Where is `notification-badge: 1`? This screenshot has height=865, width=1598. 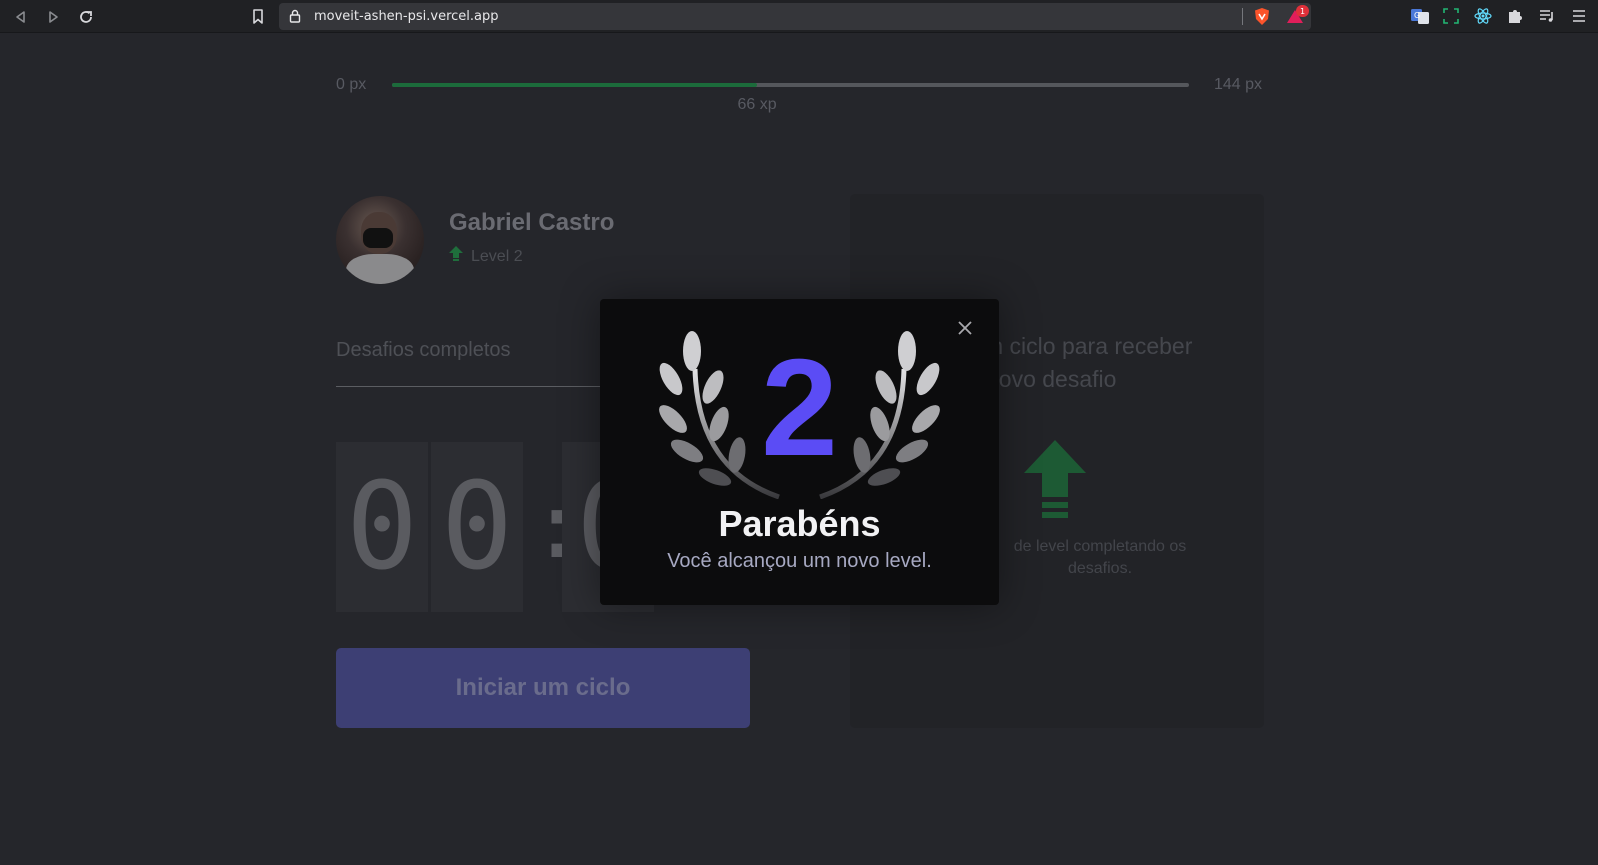 notification-badge: 1 is located at coordinates (1302, 11).